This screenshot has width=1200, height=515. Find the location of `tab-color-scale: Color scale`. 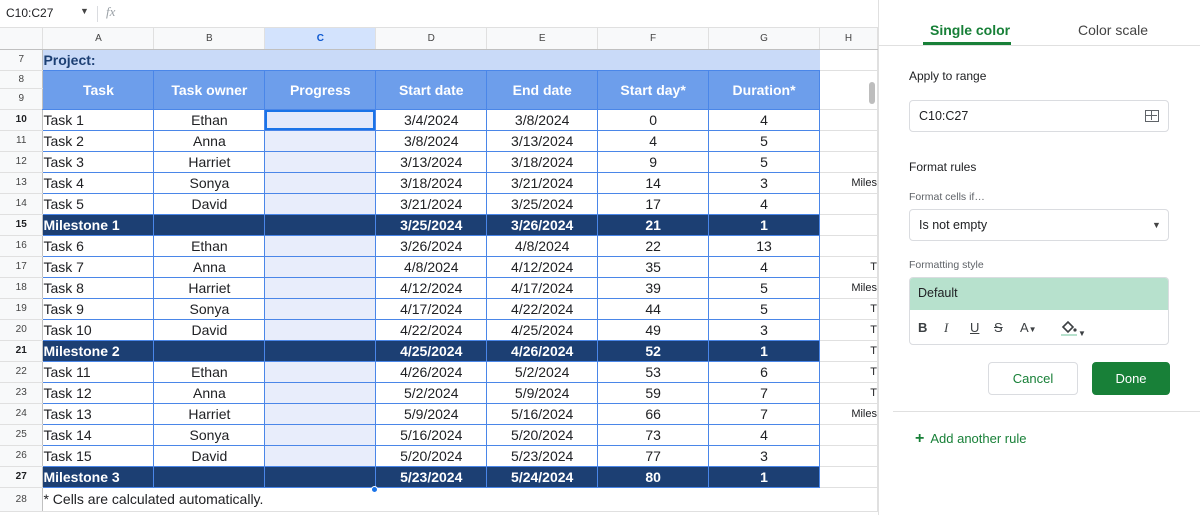

tab-color-scale: Color scale is located at coordinates (1113, 30).